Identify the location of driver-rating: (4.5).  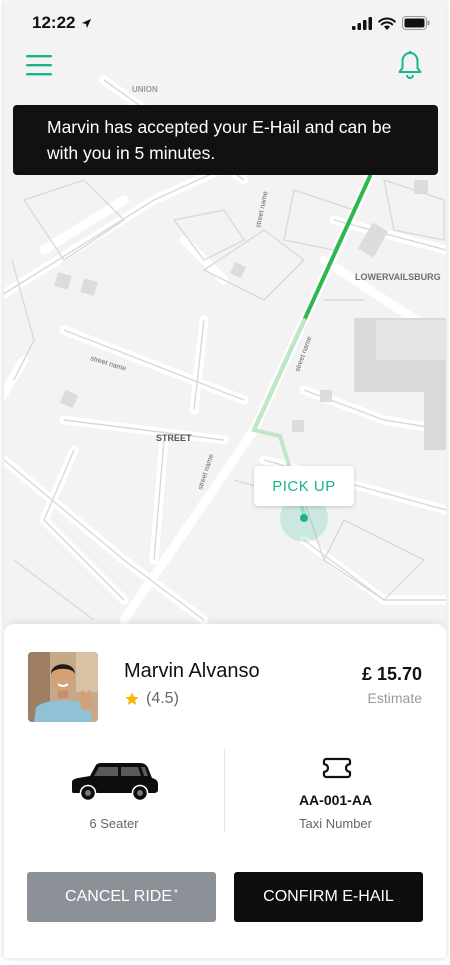
(151, 699).